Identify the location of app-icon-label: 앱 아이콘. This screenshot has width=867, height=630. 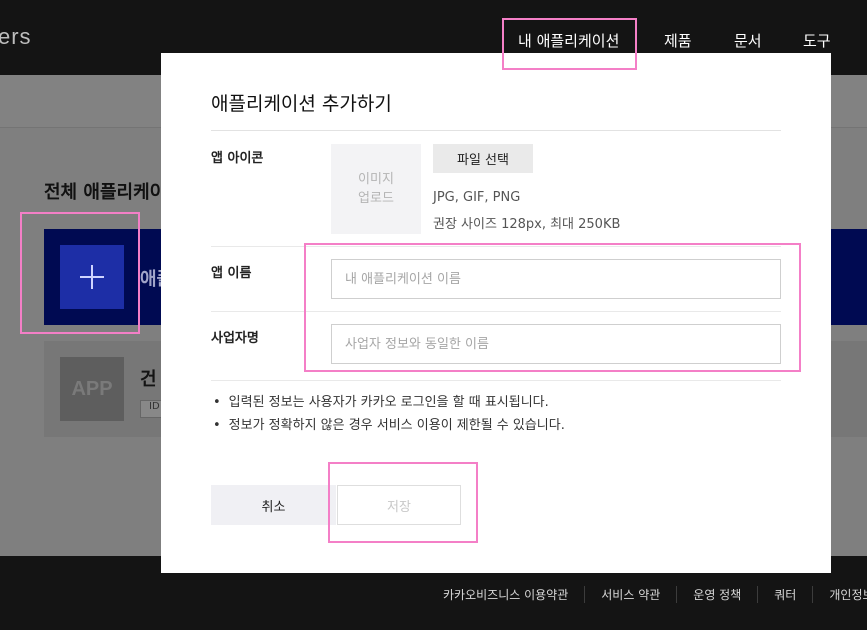
(237, 158).